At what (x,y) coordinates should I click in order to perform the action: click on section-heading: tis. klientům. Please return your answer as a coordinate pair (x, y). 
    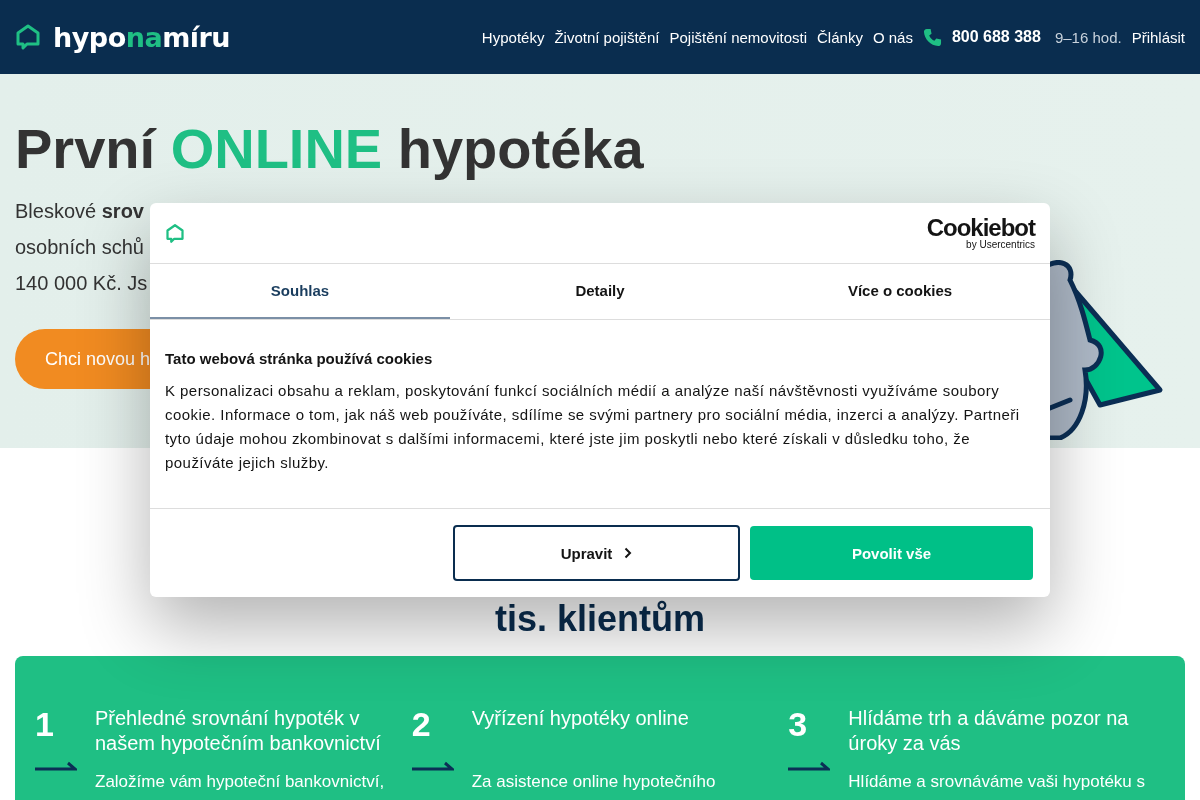
    Looking at the image, I should click on (599, 619).